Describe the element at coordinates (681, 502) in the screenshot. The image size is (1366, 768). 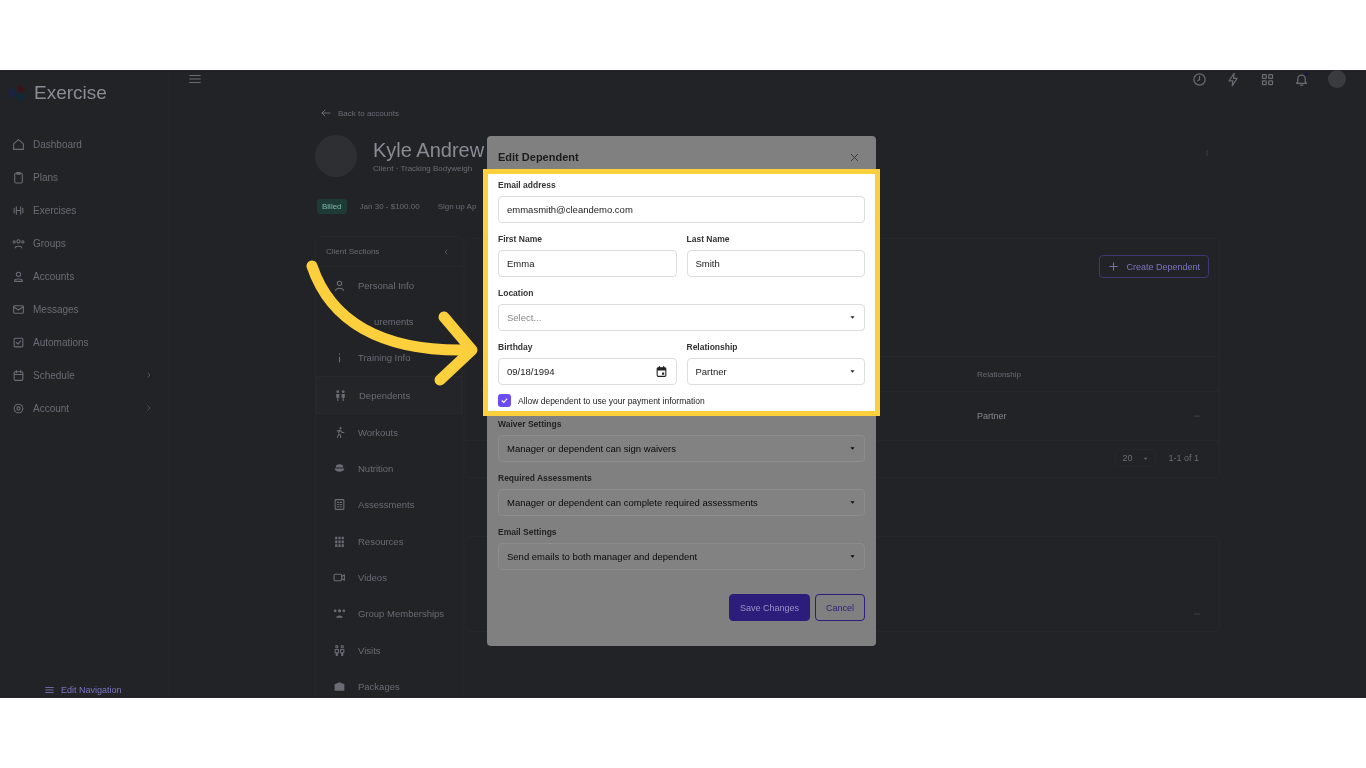
I see `select-field: Manager or dependent can complete required assessments` at that location.